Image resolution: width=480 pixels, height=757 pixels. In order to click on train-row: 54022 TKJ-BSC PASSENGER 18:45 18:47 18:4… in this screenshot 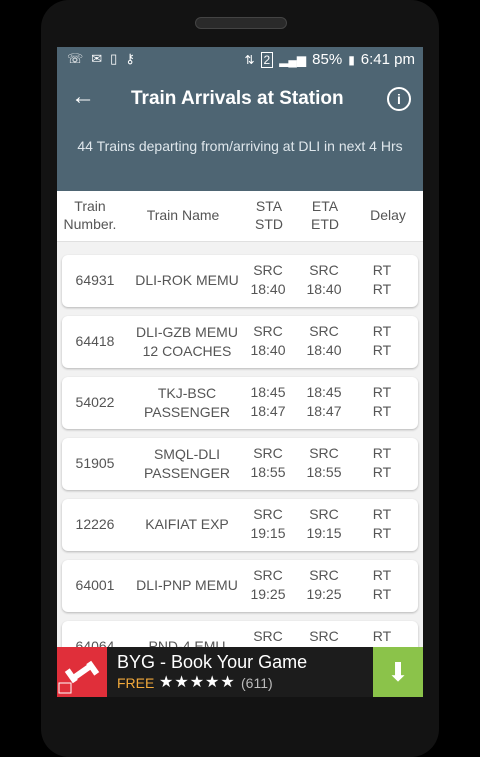, I will do `click(240, 403)`.